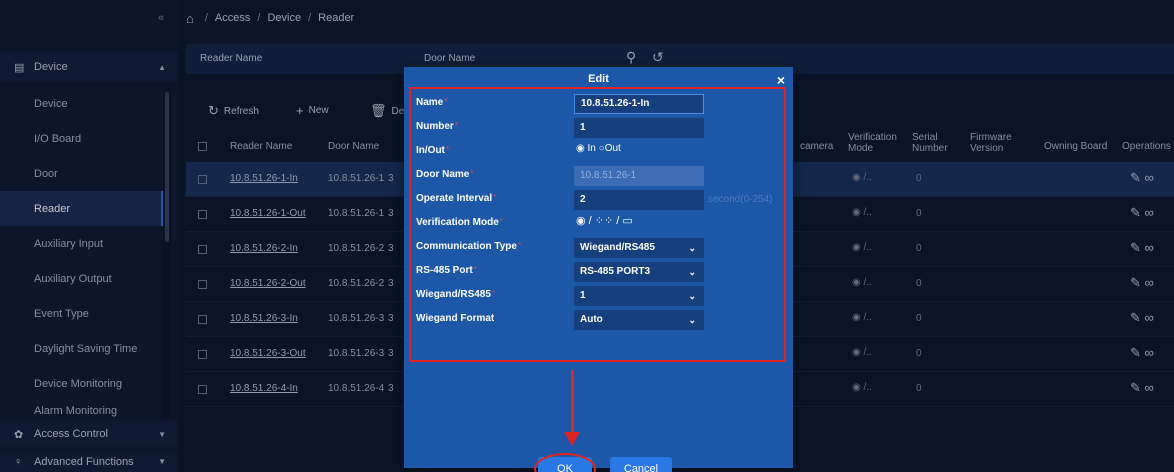  What do you see at coordinates (581, 221) in the screenshot?
I see `fingerprint-icon: ◉` at bounding box center [581, 221].